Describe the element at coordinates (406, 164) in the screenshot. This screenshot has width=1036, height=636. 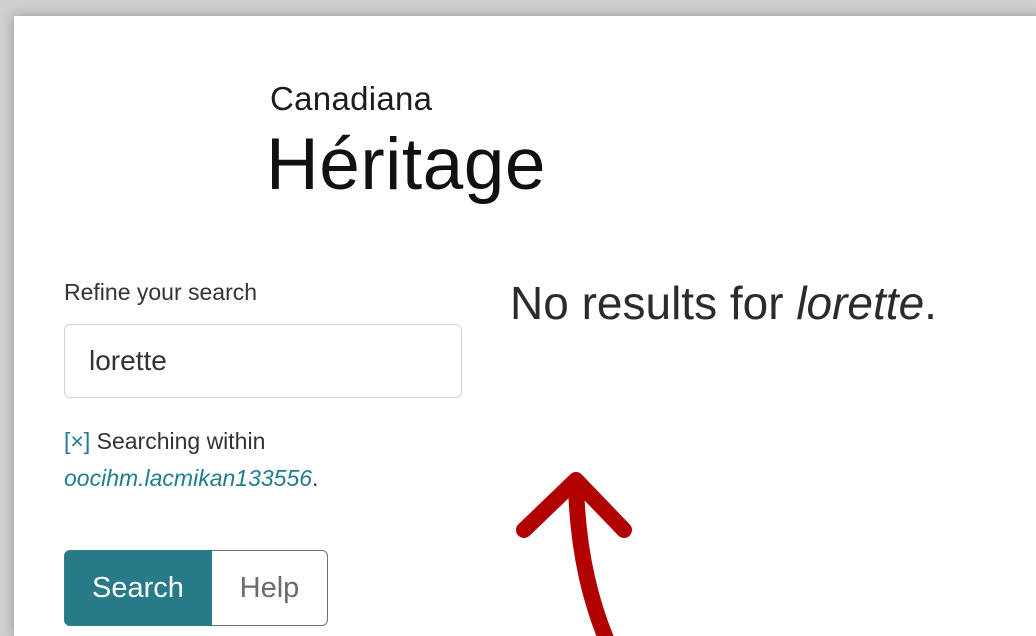
I see `brand-title: Héritage` at that location.